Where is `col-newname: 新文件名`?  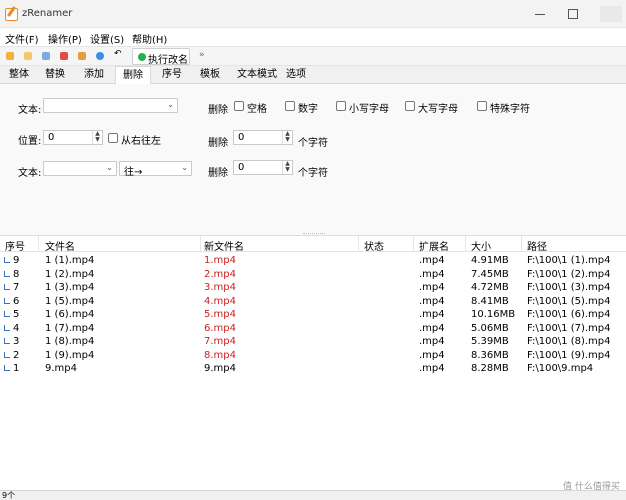
col-newname: 新文件名 is located at coordinates (224, 245).